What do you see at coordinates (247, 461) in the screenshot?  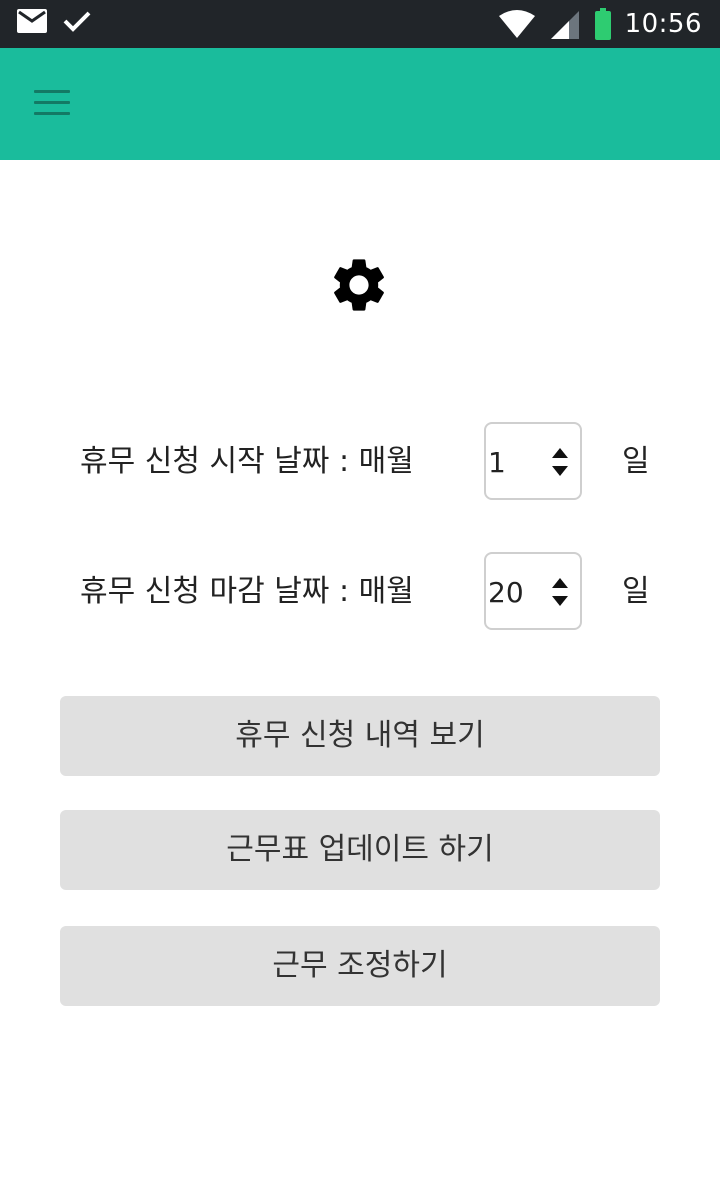 I see `start-day-label: 휴무 신청 시작 날짜 : 매월` at bounding box center [247, 461].